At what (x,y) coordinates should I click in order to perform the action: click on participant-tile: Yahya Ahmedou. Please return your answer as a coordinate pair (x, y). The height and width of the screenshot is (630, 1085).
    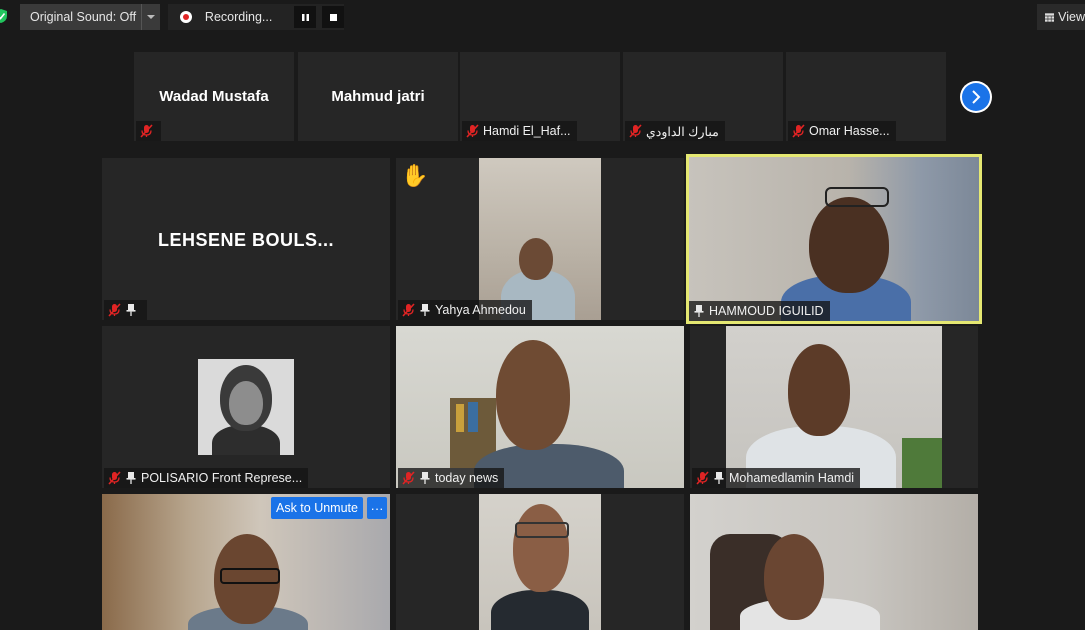
    Looking at the image, I should click on (540, 239).